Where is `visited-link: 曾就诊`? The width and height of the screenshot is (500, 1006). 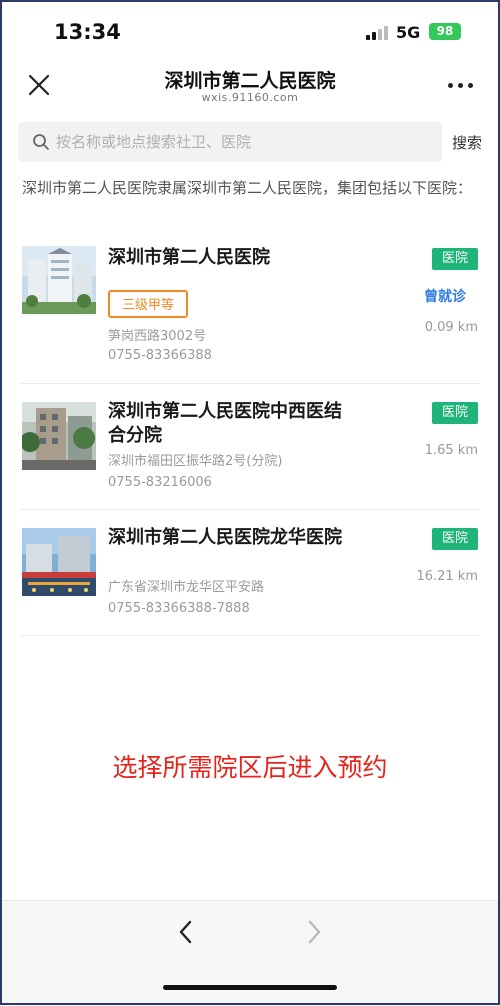 visited-link: 曾就诊 is located at coordinates (445, 296).